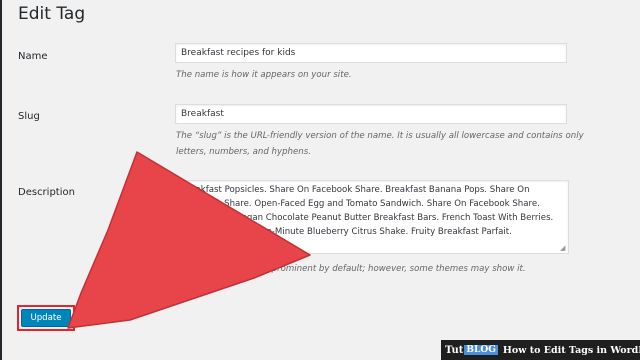 This screenshot has height=360, width=640. What do you see at coordinates (95, 317) in the screenshot?
I see `delete-link: Delete` at bounding box center [95, 317].